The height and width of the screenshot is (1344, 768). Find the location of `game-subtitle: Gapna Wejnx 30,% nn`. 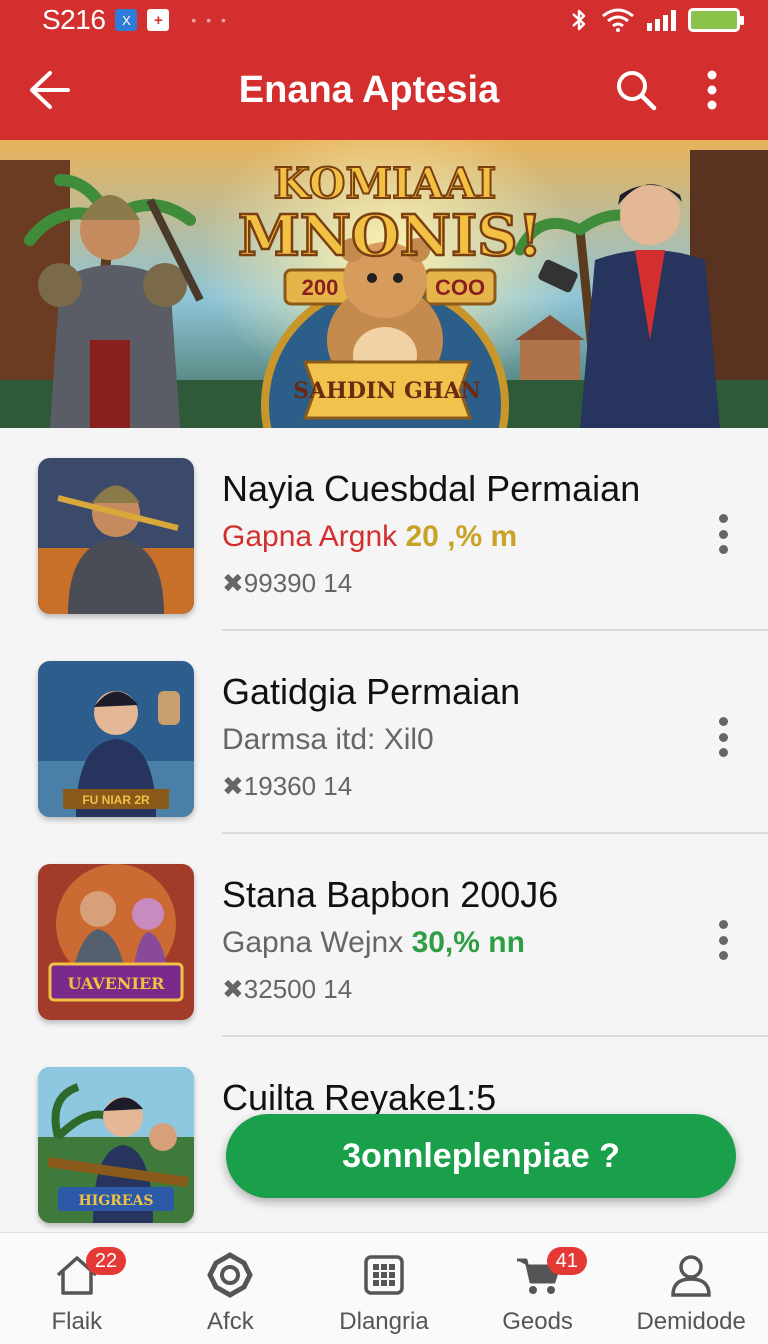

game-subtitle: Gapna Wejnx 30,% nn is located at coordinates (373, 943).